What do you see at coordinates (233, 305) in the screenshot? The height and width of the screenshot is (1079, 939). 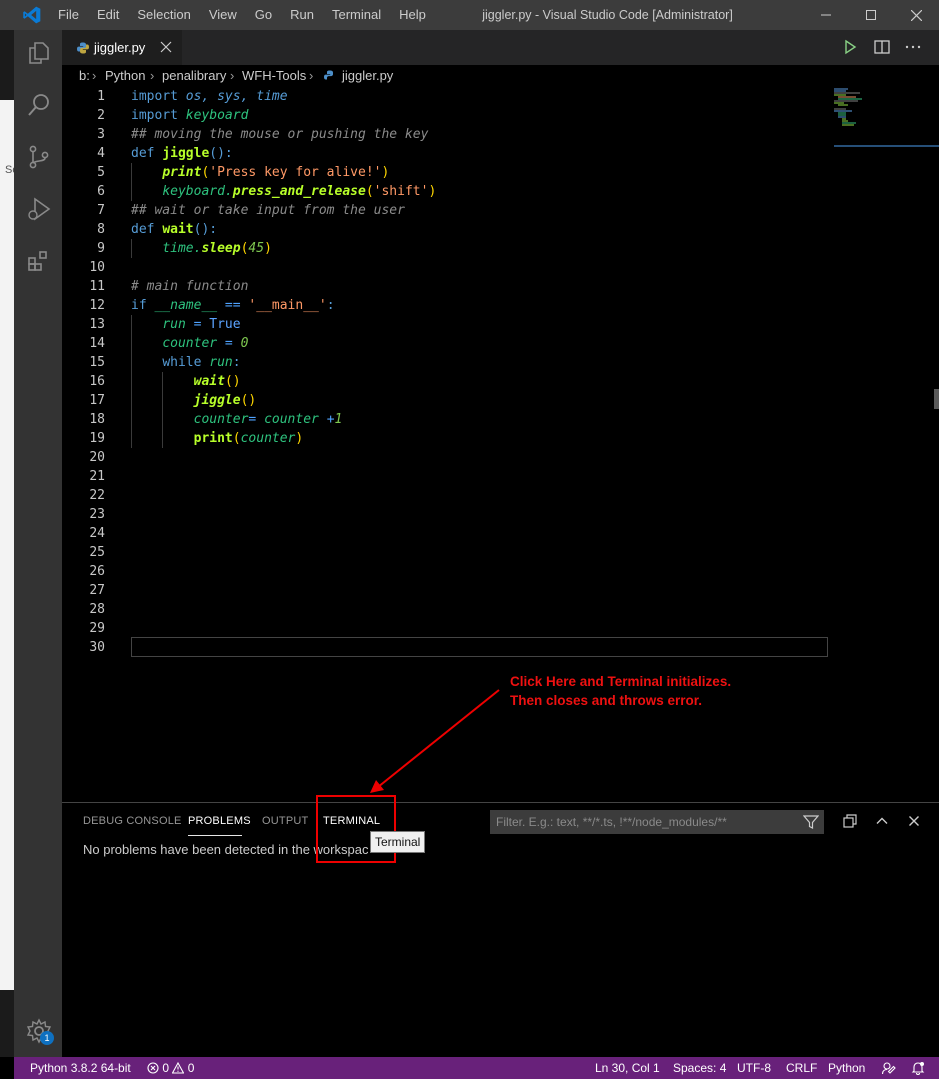 I see `code-line: if __name__ == '__main__':` at bounding box center [233, 305].